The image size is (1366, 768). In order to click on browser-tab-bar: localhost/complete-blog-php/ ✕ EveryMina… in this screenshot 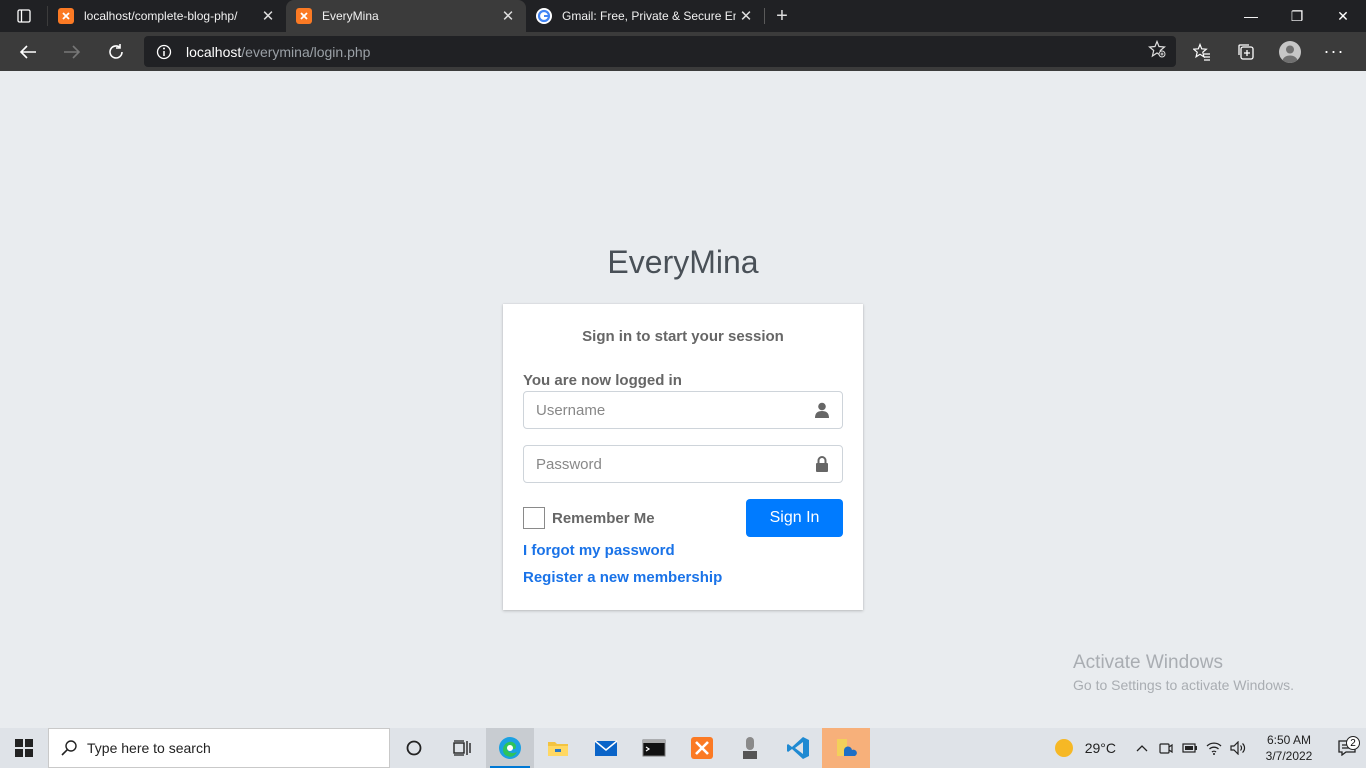, I will do `click(683, 16)`.